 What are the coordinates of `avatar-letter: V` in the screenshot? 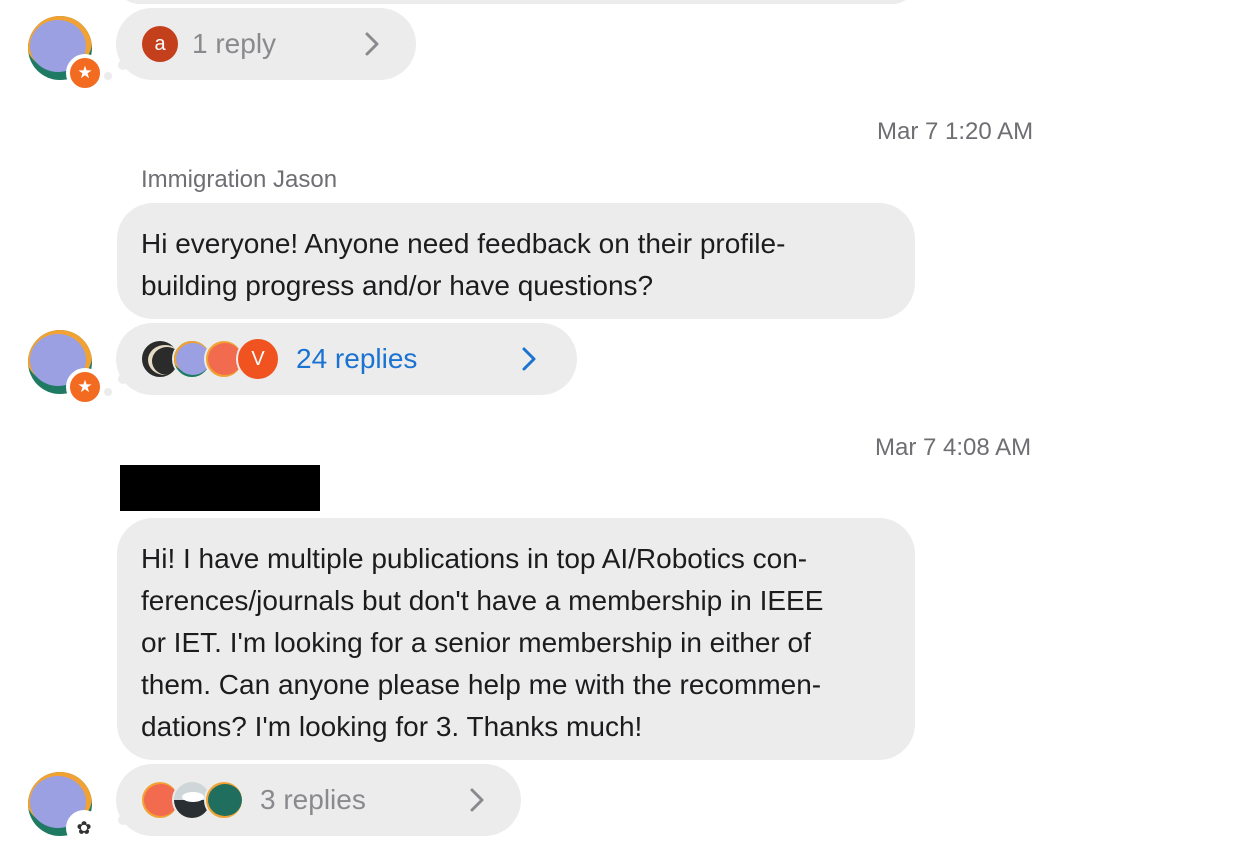 It's located at (258, 359).